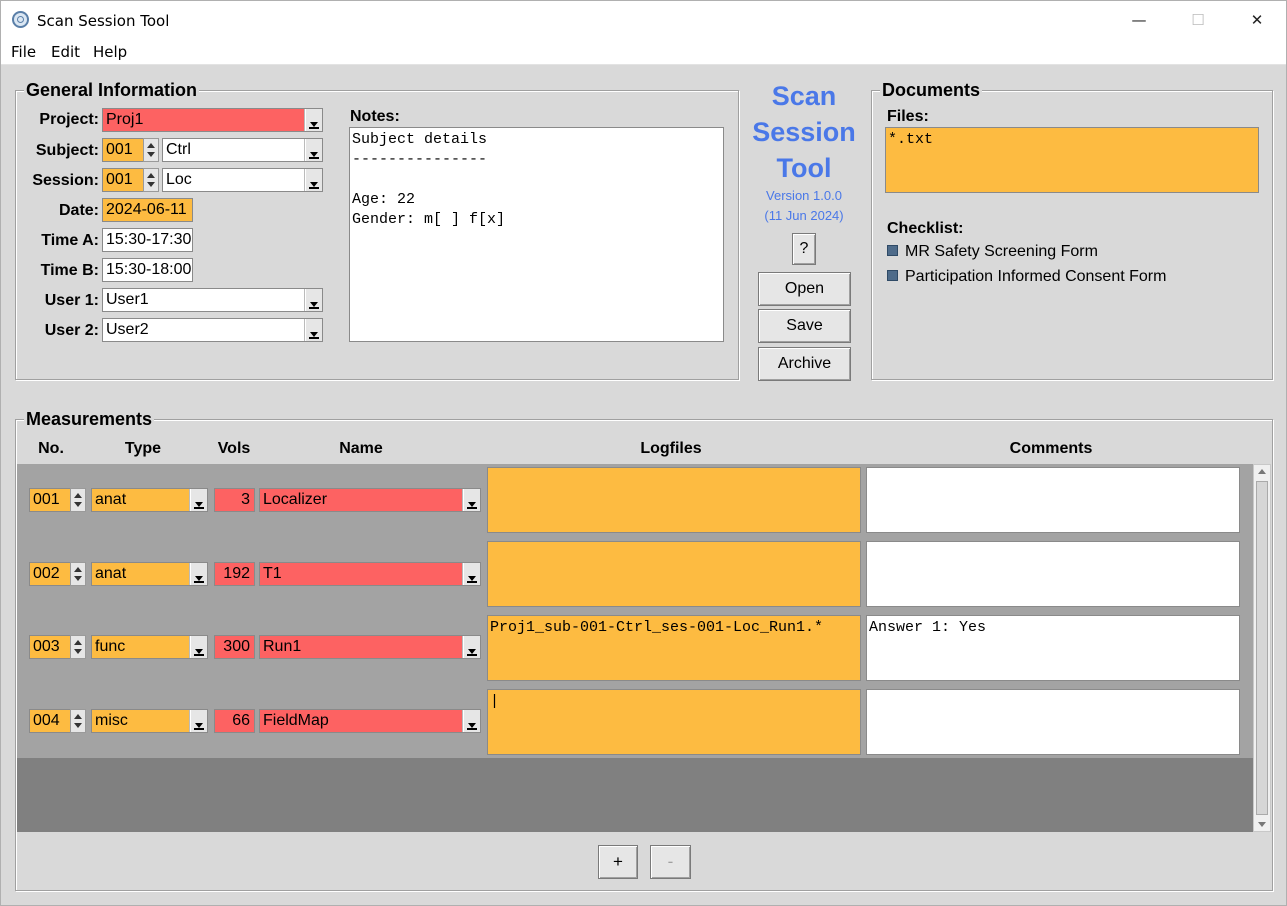 This screenshot has width=1287, height=906. I want to click on archive-button: Archive, so click(804, 364).